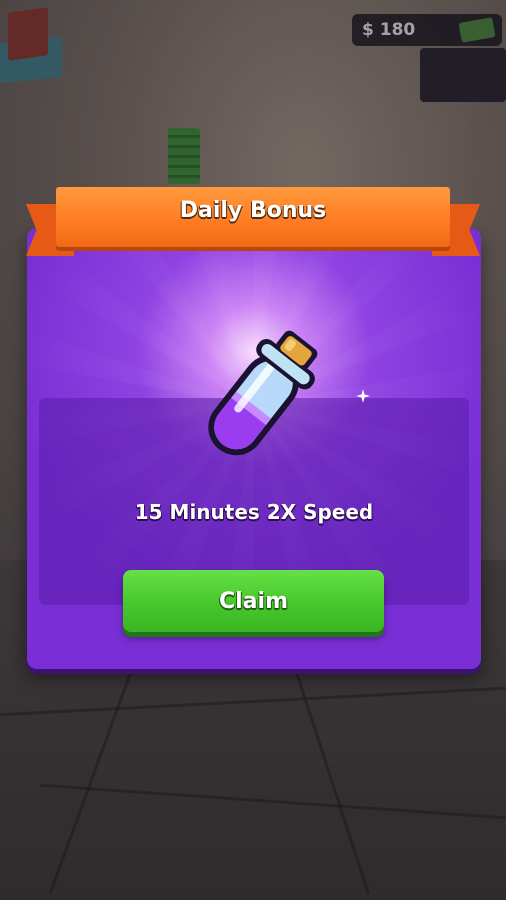 The height and width of the screenshot is (900, 506). I want to click on claim-button: Claim, so click(253, 601).